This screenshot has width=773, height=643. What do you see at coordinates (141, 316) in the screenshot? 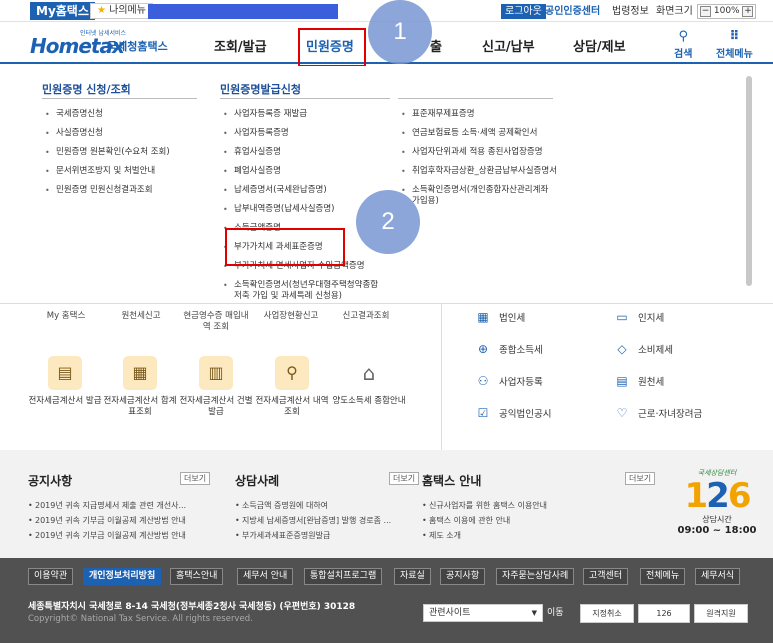
I see `quick-link-label: 원천세신고` at bounding box center [141, 316].